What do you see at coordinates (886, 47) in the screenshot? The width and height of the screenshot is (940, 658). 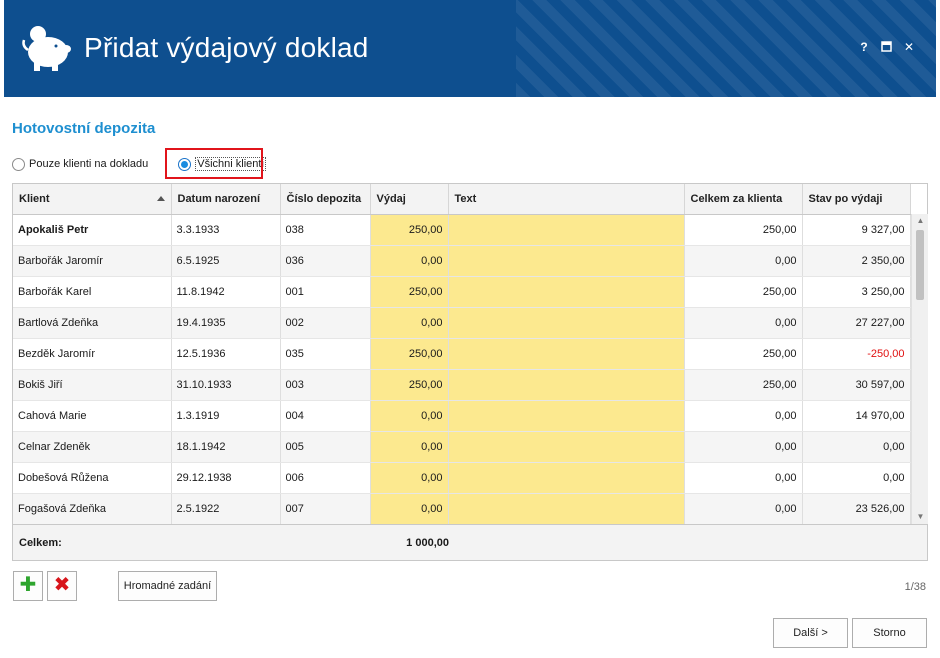 I see `maximize-button` at bounding box center [886, 47].